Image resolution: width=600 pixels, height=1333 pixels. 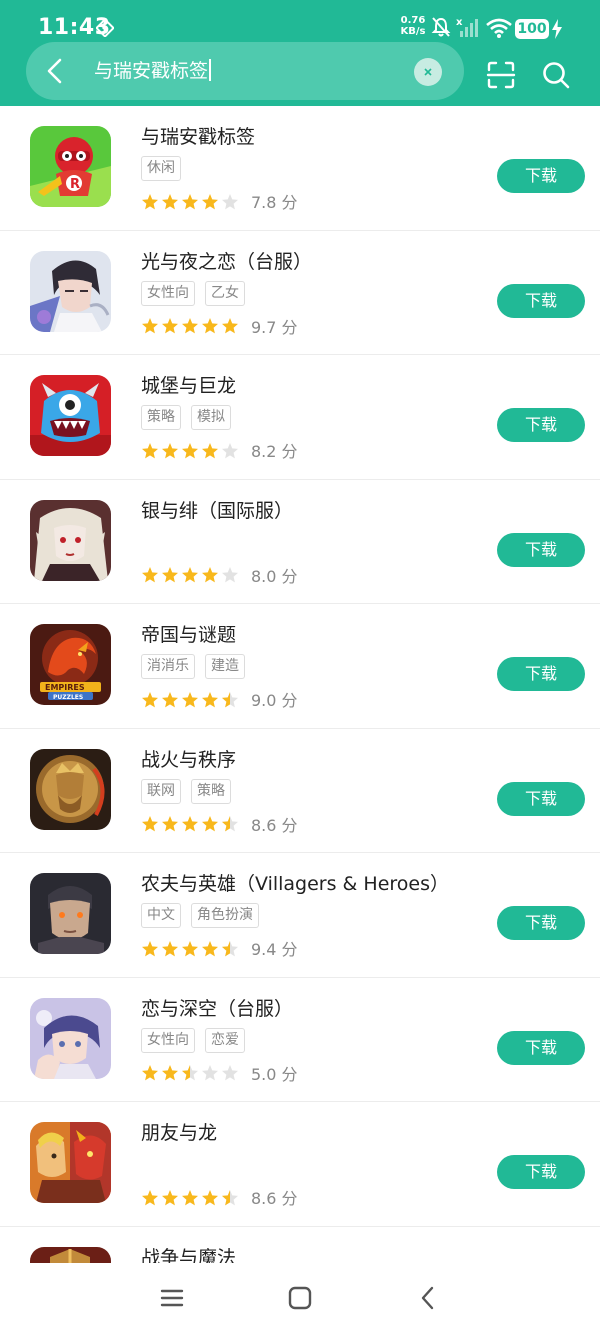 What do you see at coordinates (191, 418) in the screenshot?
I see `app-tags: 策略 模拟` at bounding box center [191, 418].